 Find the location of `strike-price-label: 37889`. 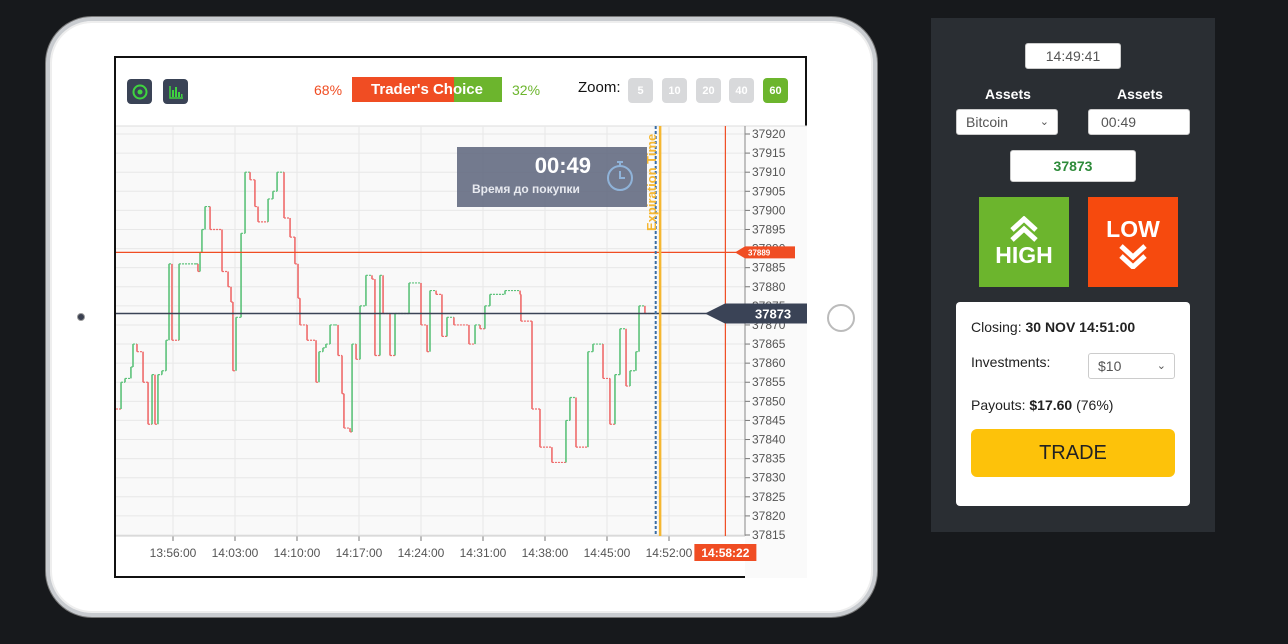

strike-price-label: 37889 is located at coordinates (759, 252).